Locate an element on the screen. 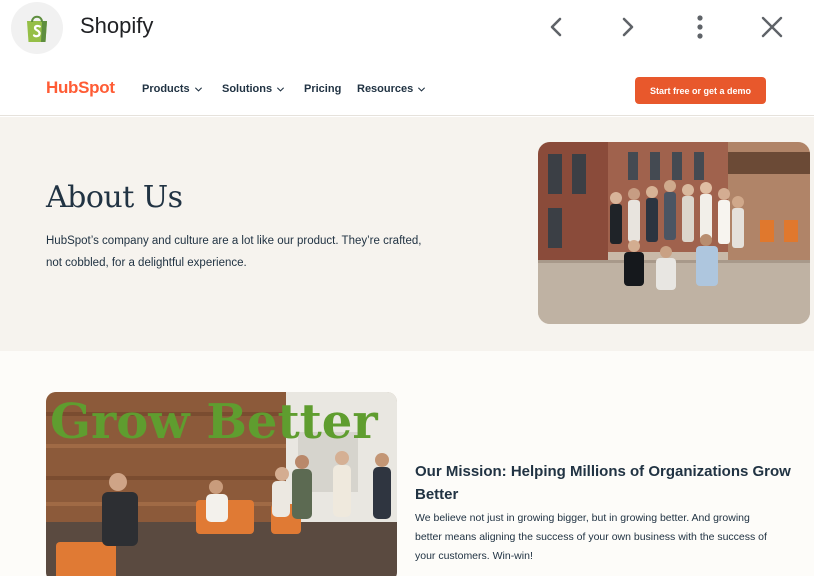 The image size is (814, 576). more-vertical-icon is located at coordinates (700, 27).